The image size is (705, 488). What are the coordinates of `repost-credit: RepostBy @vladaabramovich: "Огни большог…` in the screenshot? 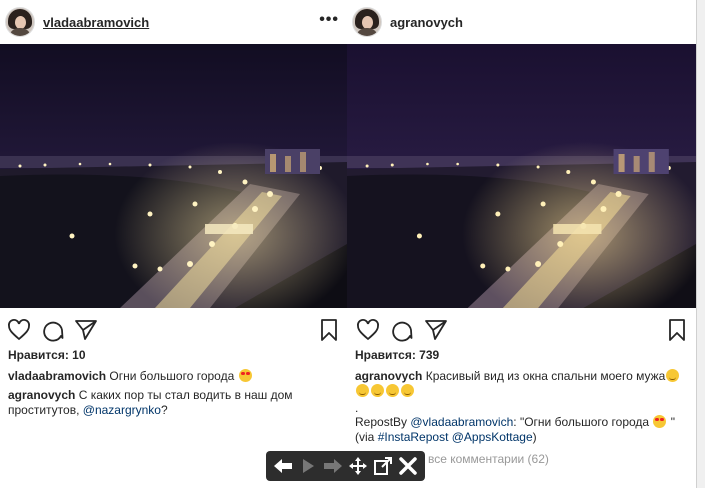 It's located at (520, 430).